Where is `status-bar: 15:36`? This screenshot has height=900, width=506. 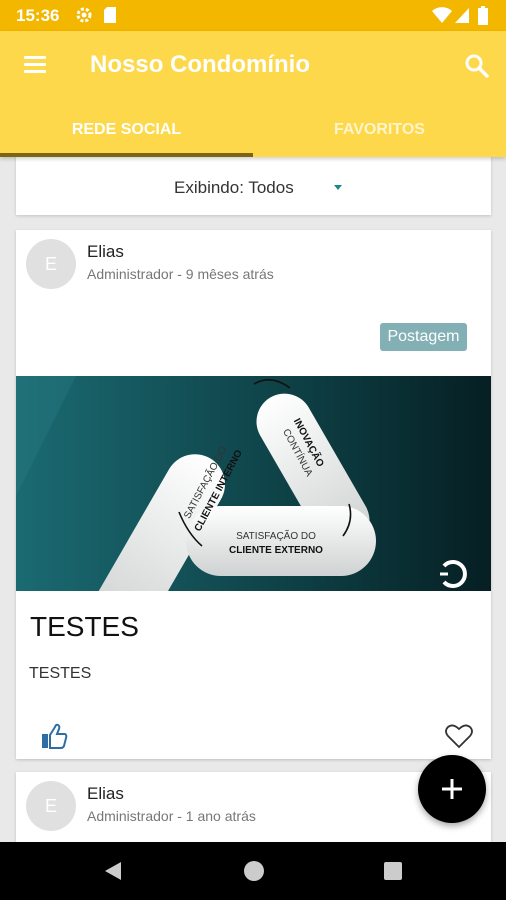 status-bar: 15:36 is located at coordinates (253, 15).